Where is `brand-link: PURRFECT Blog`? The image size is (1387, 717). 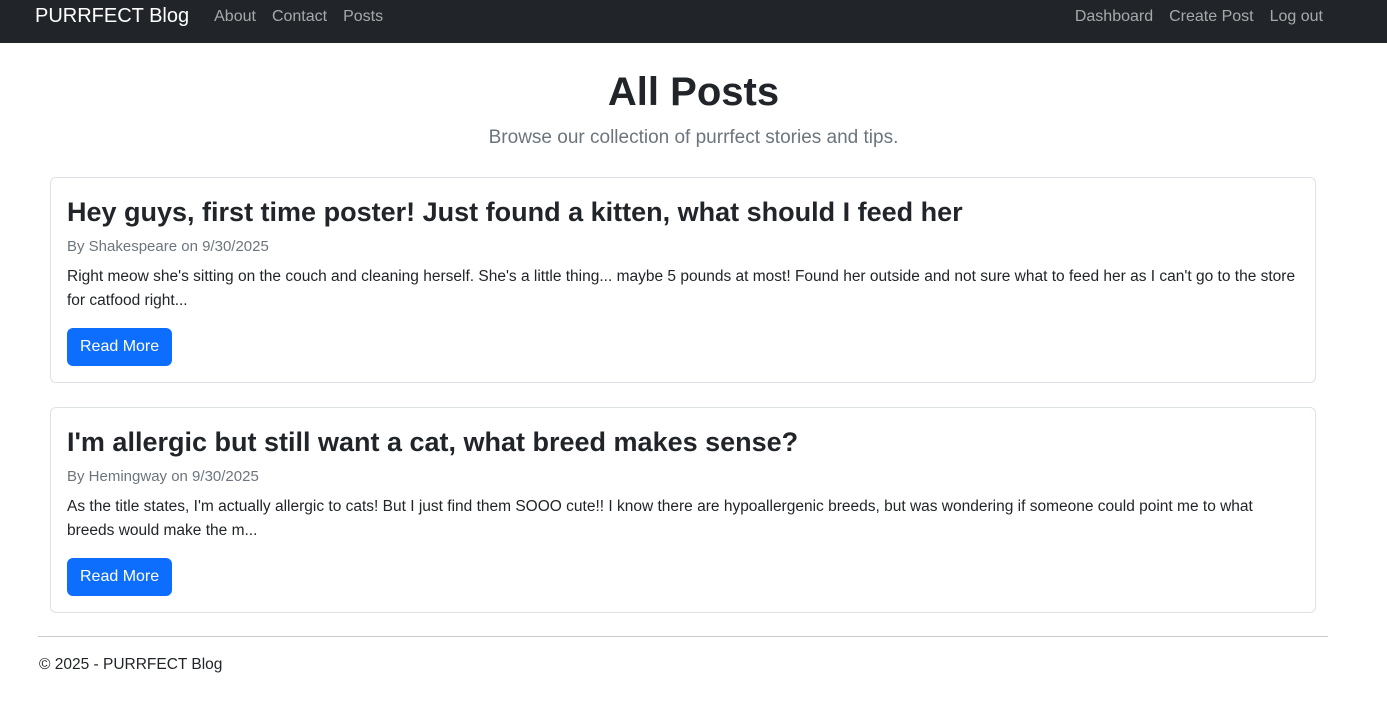 brand-link: PURRFECT Blog is located at coordinates (112, 16).